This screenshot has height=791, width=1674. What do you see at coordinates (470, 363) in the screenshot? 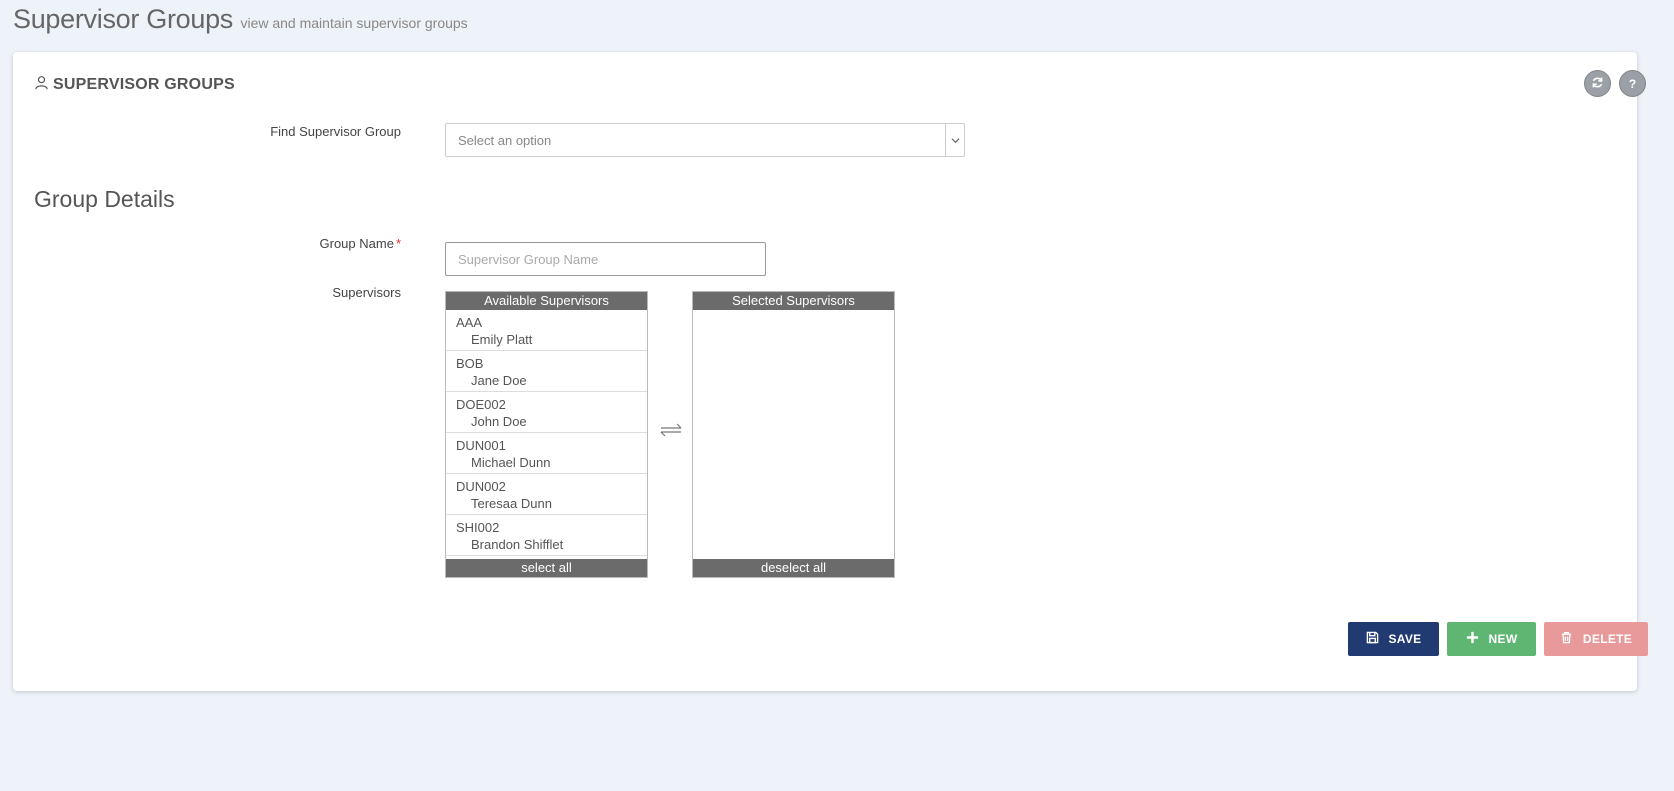
I see `supervisor-code: BOB` at bounding box center [470, 363].